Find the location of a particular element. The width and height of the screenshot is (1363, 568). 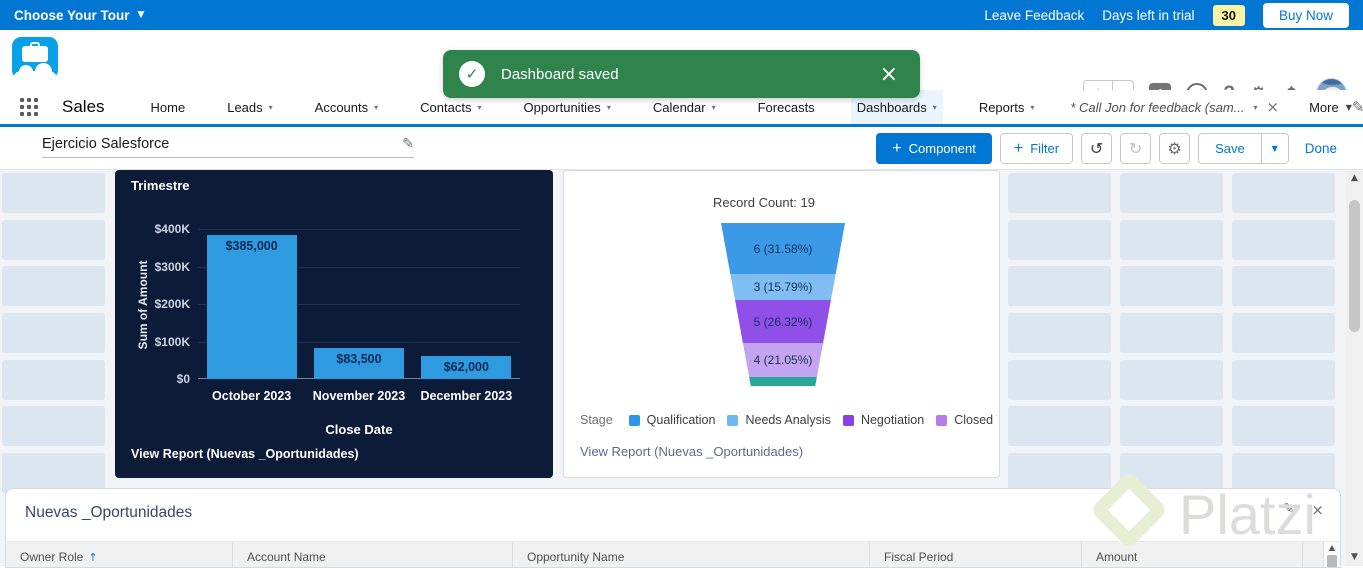

legend-label: Negotiation is located at coordinates (892, 420).